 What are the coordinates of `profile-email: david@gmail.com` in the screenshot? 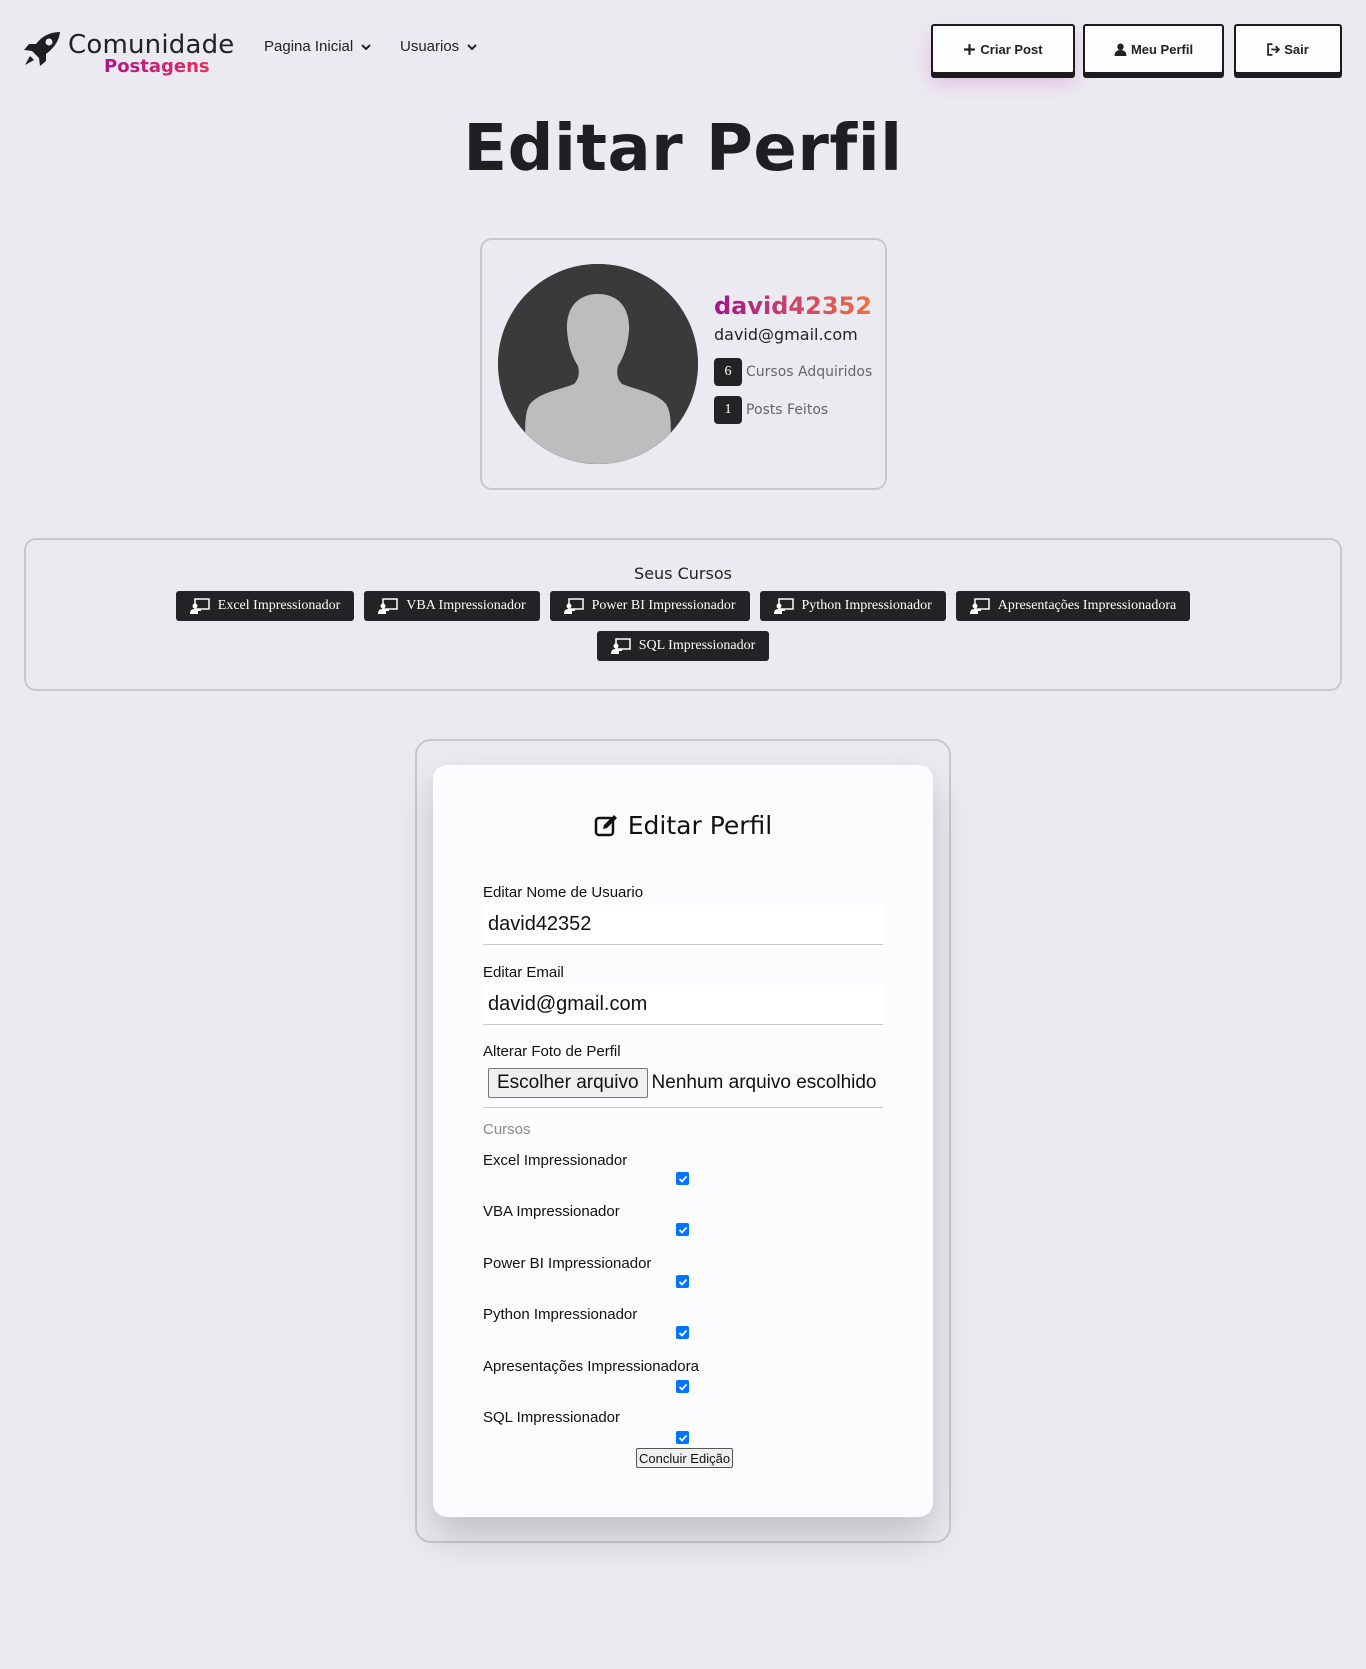 It's located at (786, 334).